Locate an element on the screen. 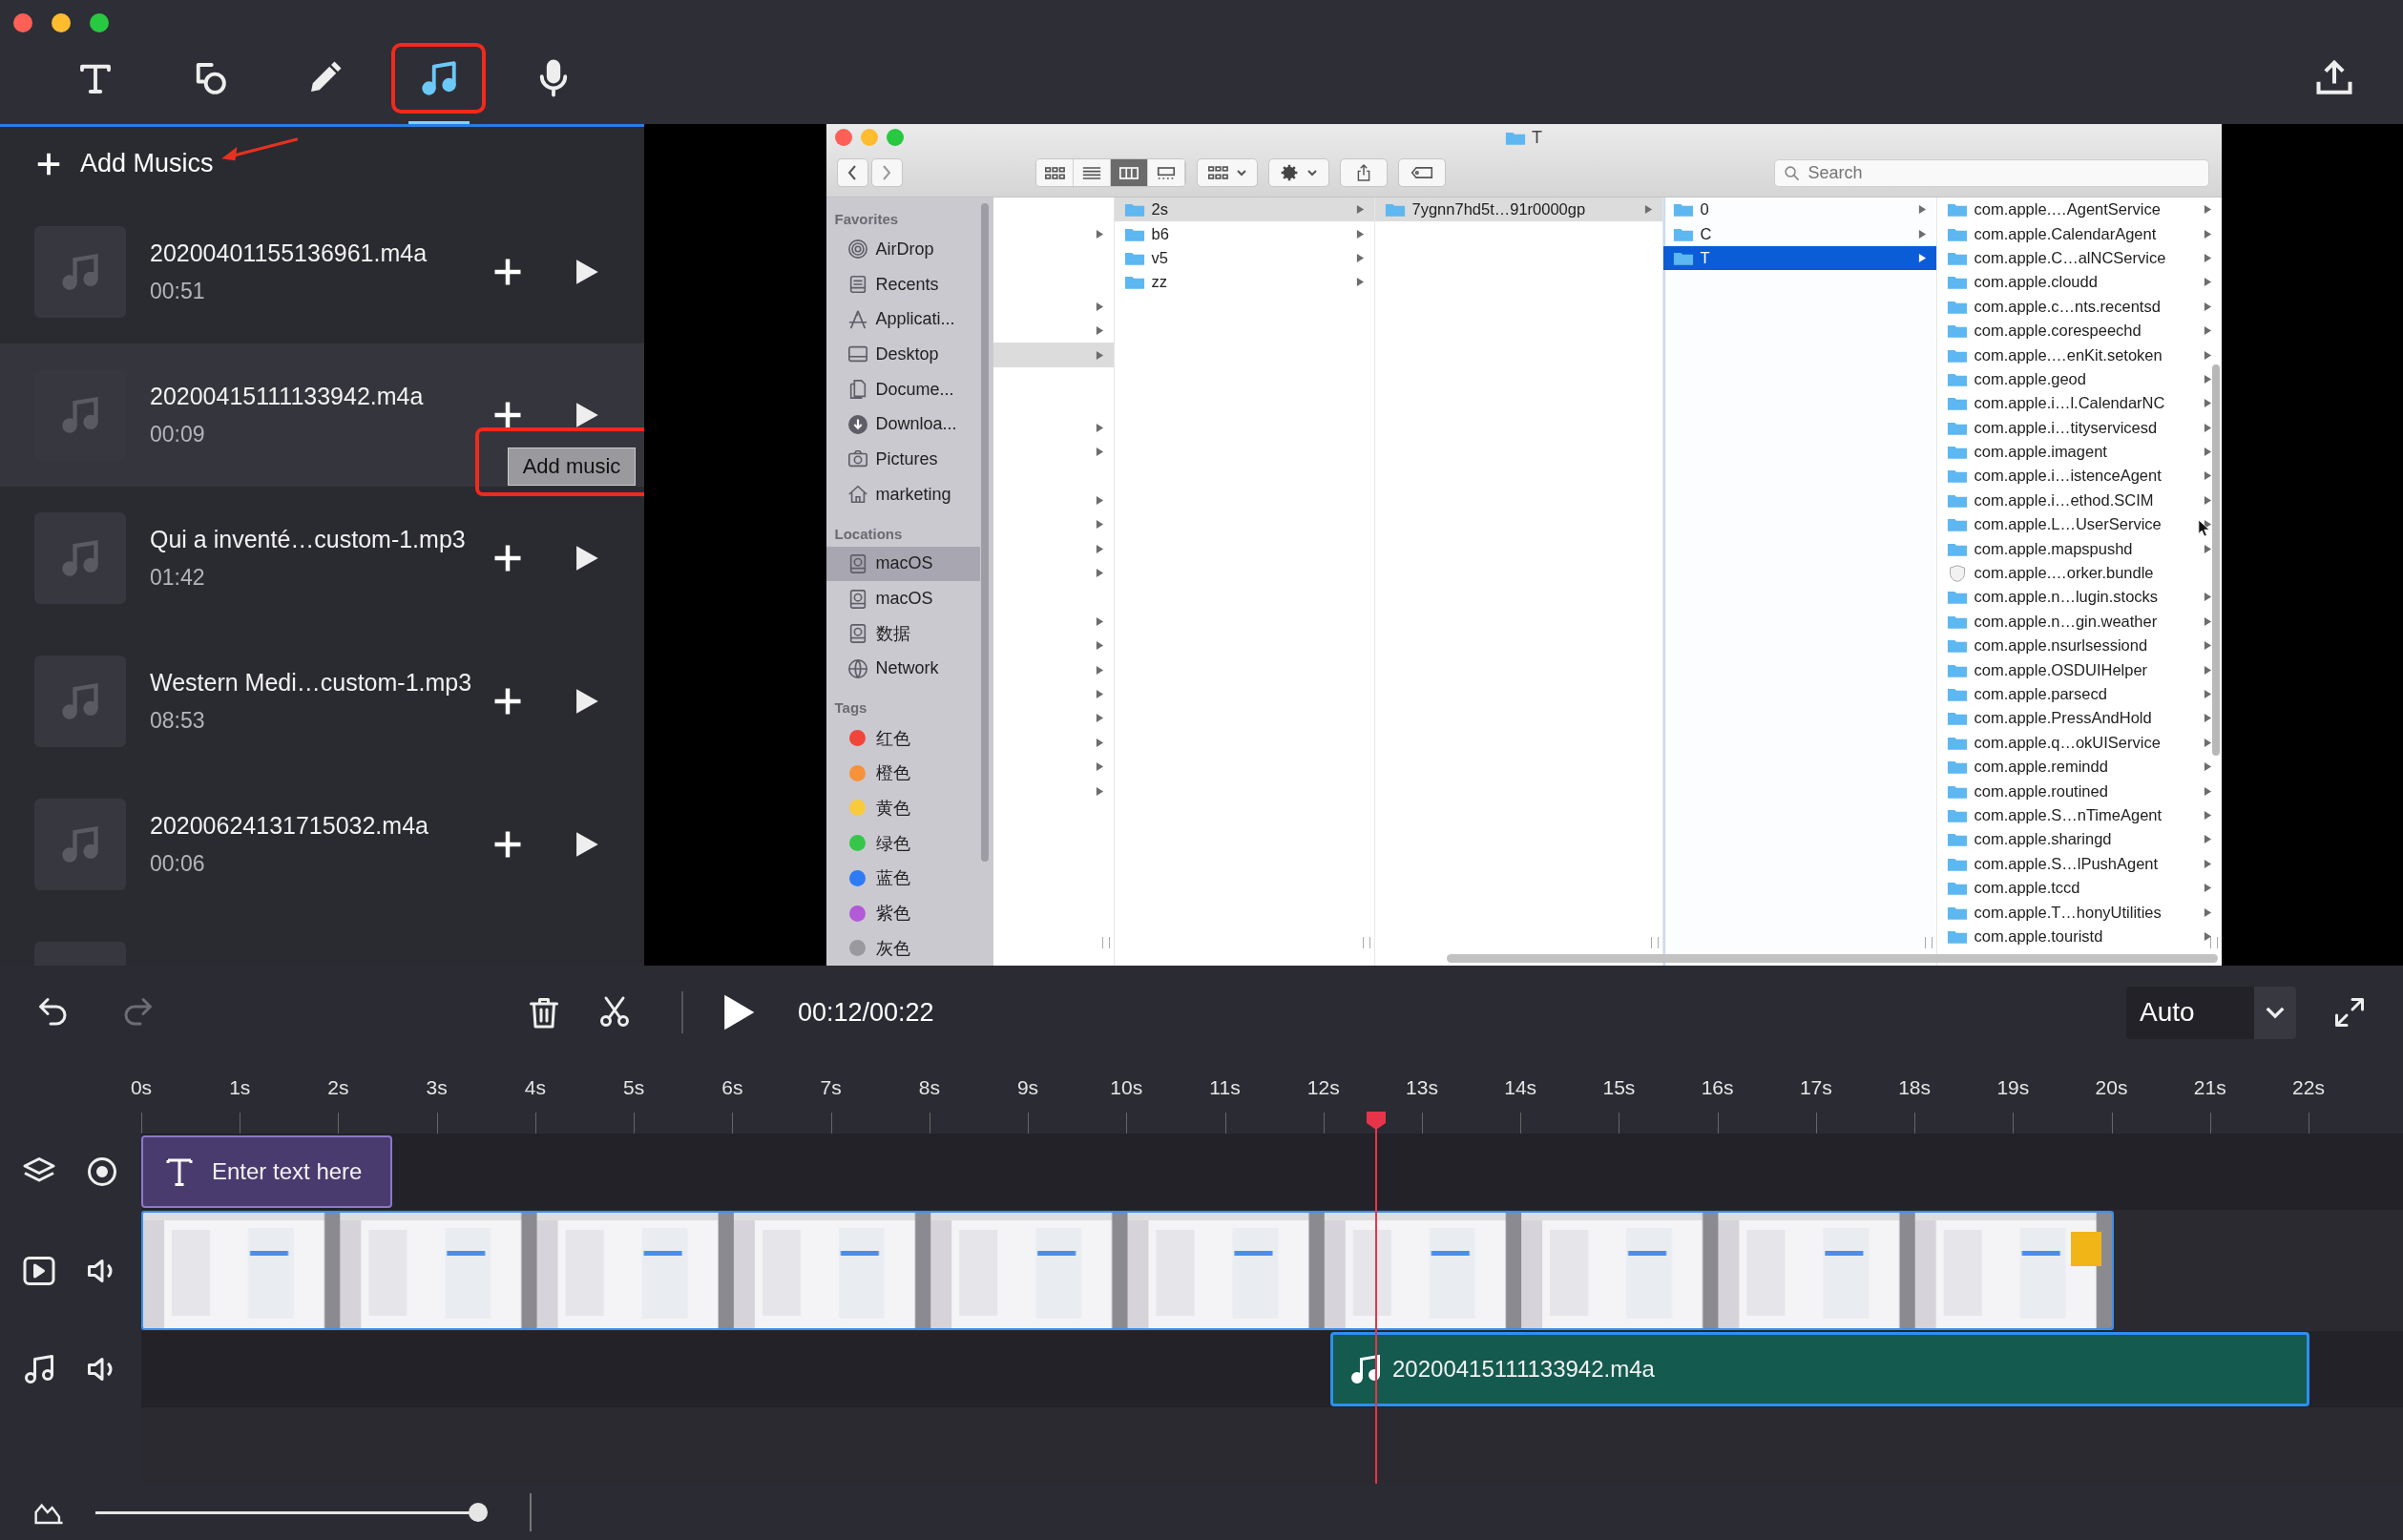 The height and width of the screenshot is (1540, 2403). file-row: com.apple.n…lugin.stocks is located at coordinates (2079, 597).